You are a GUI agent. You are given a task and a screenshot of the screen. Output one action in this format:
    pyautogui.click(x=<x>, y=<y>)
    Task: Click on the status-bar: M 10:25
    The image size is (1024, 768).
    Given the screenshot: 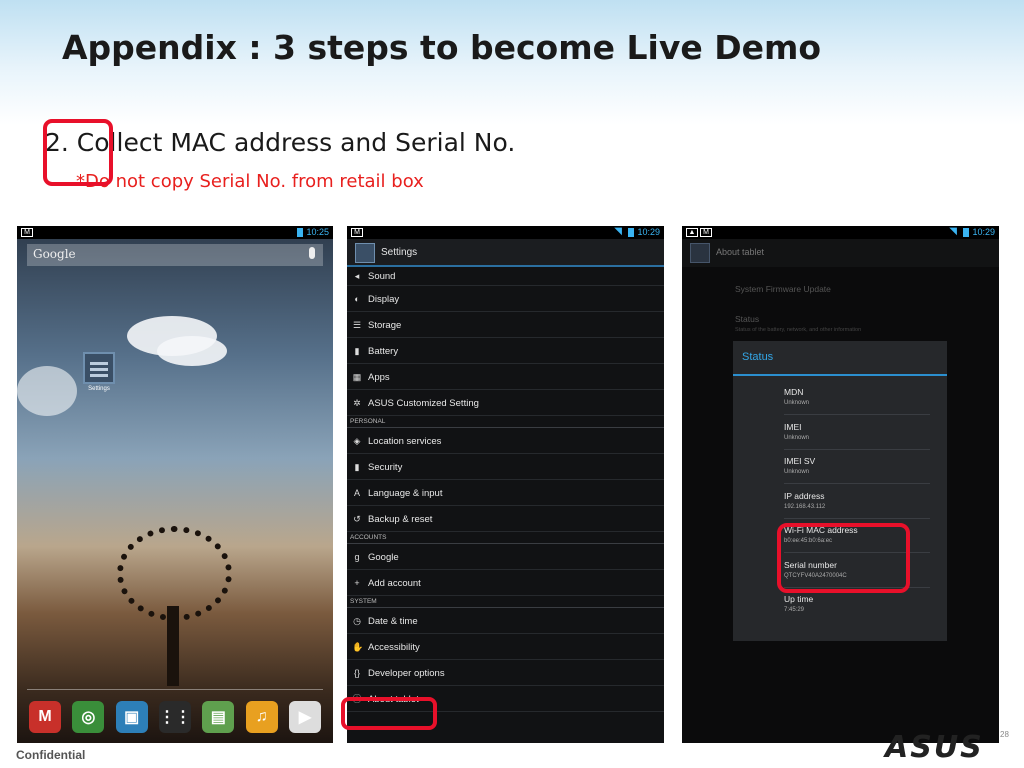 What is the action you would take?
    pyautogui.click(x=175, y=232)
    